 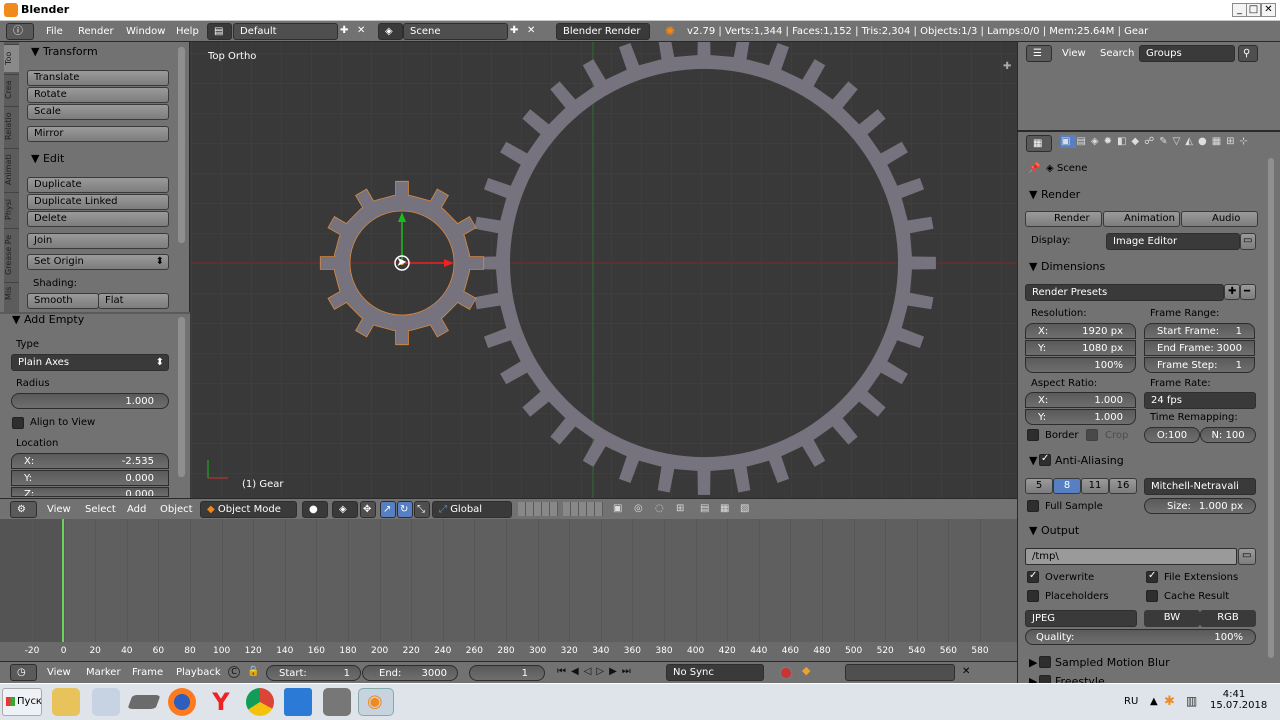 I want to click on playback-controls-icon: ⏮◀◁▷▶⏭, so click(x=596, y=671).